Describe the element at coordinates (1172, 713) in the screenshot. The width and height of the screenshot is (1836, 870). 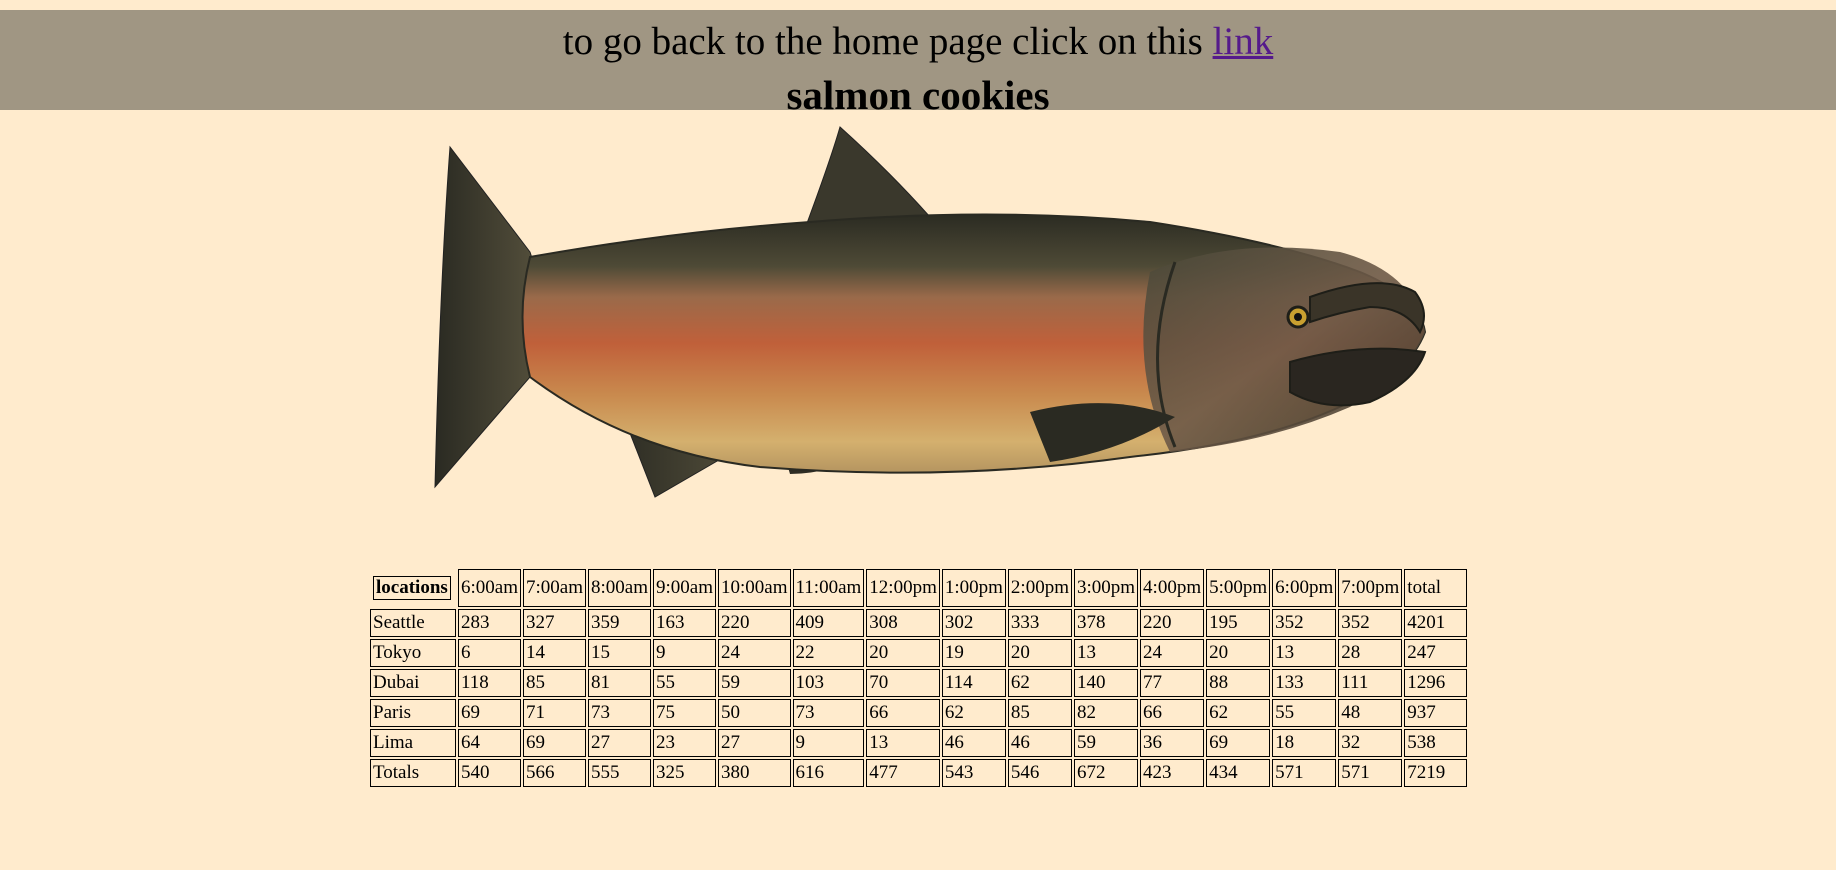
I see `value-cell: 66` at that location.